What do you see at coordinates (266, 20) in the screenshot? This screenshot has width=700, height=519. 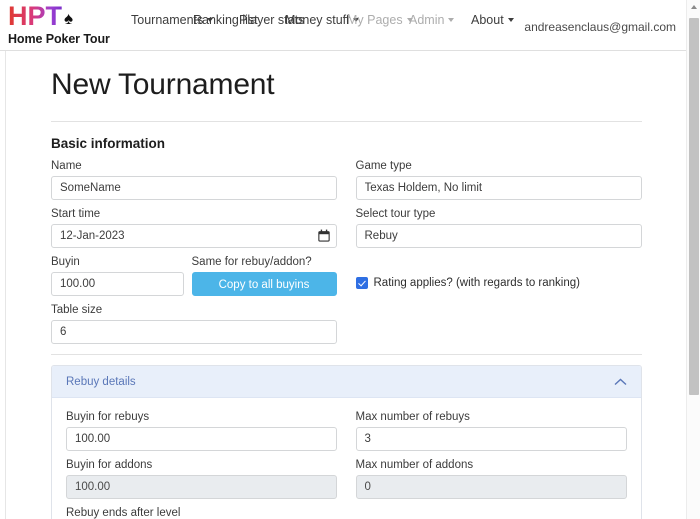 I see `nav-item-player-stats: Player stats` at bounding box center [266, 20].